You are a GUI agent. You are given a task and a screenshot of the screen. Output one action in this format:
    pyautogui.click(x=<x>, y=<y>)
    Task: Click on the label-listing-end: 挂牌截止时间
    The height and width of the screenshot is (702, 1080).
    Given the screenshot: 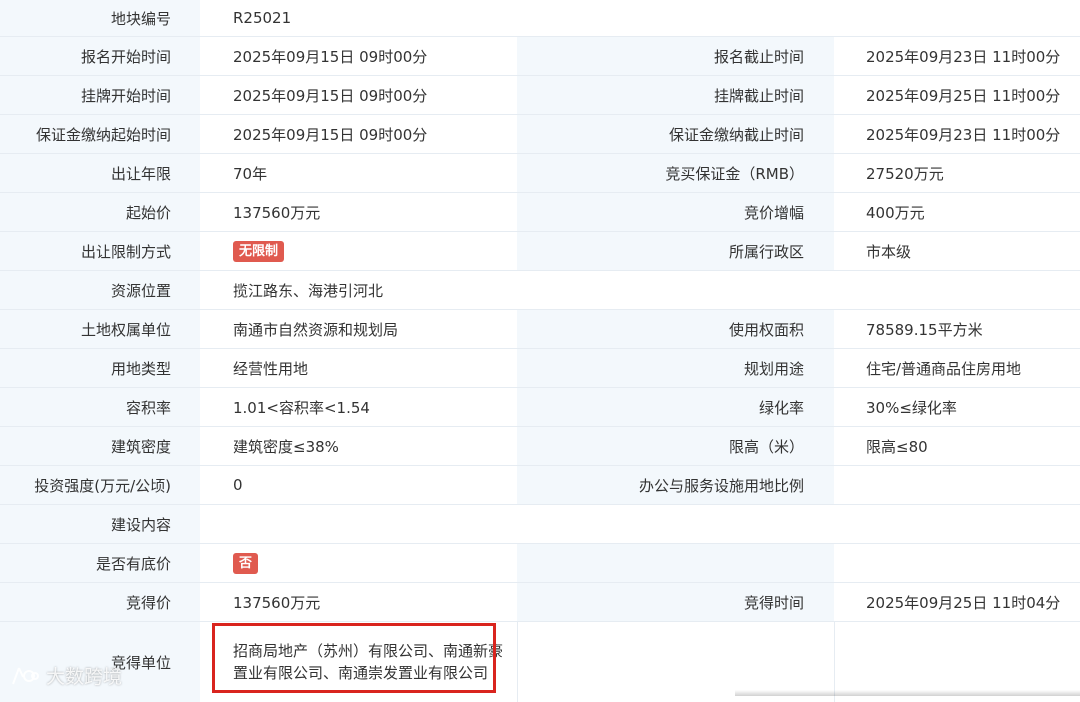 What is the action you would take?
    pyautogui.click(x=675, y=95)
    